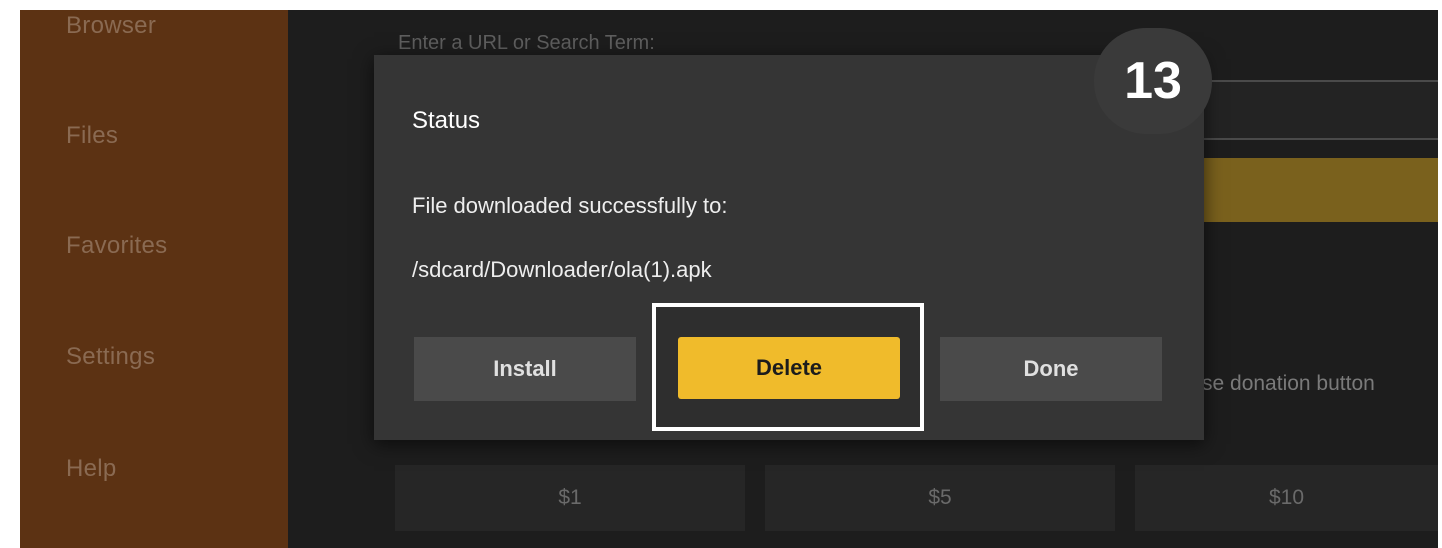 This screenshot has height=548, width=1442. Describe the element at coordinates (525, 369) in the screenshot. I see `install-button: Install` at that location.